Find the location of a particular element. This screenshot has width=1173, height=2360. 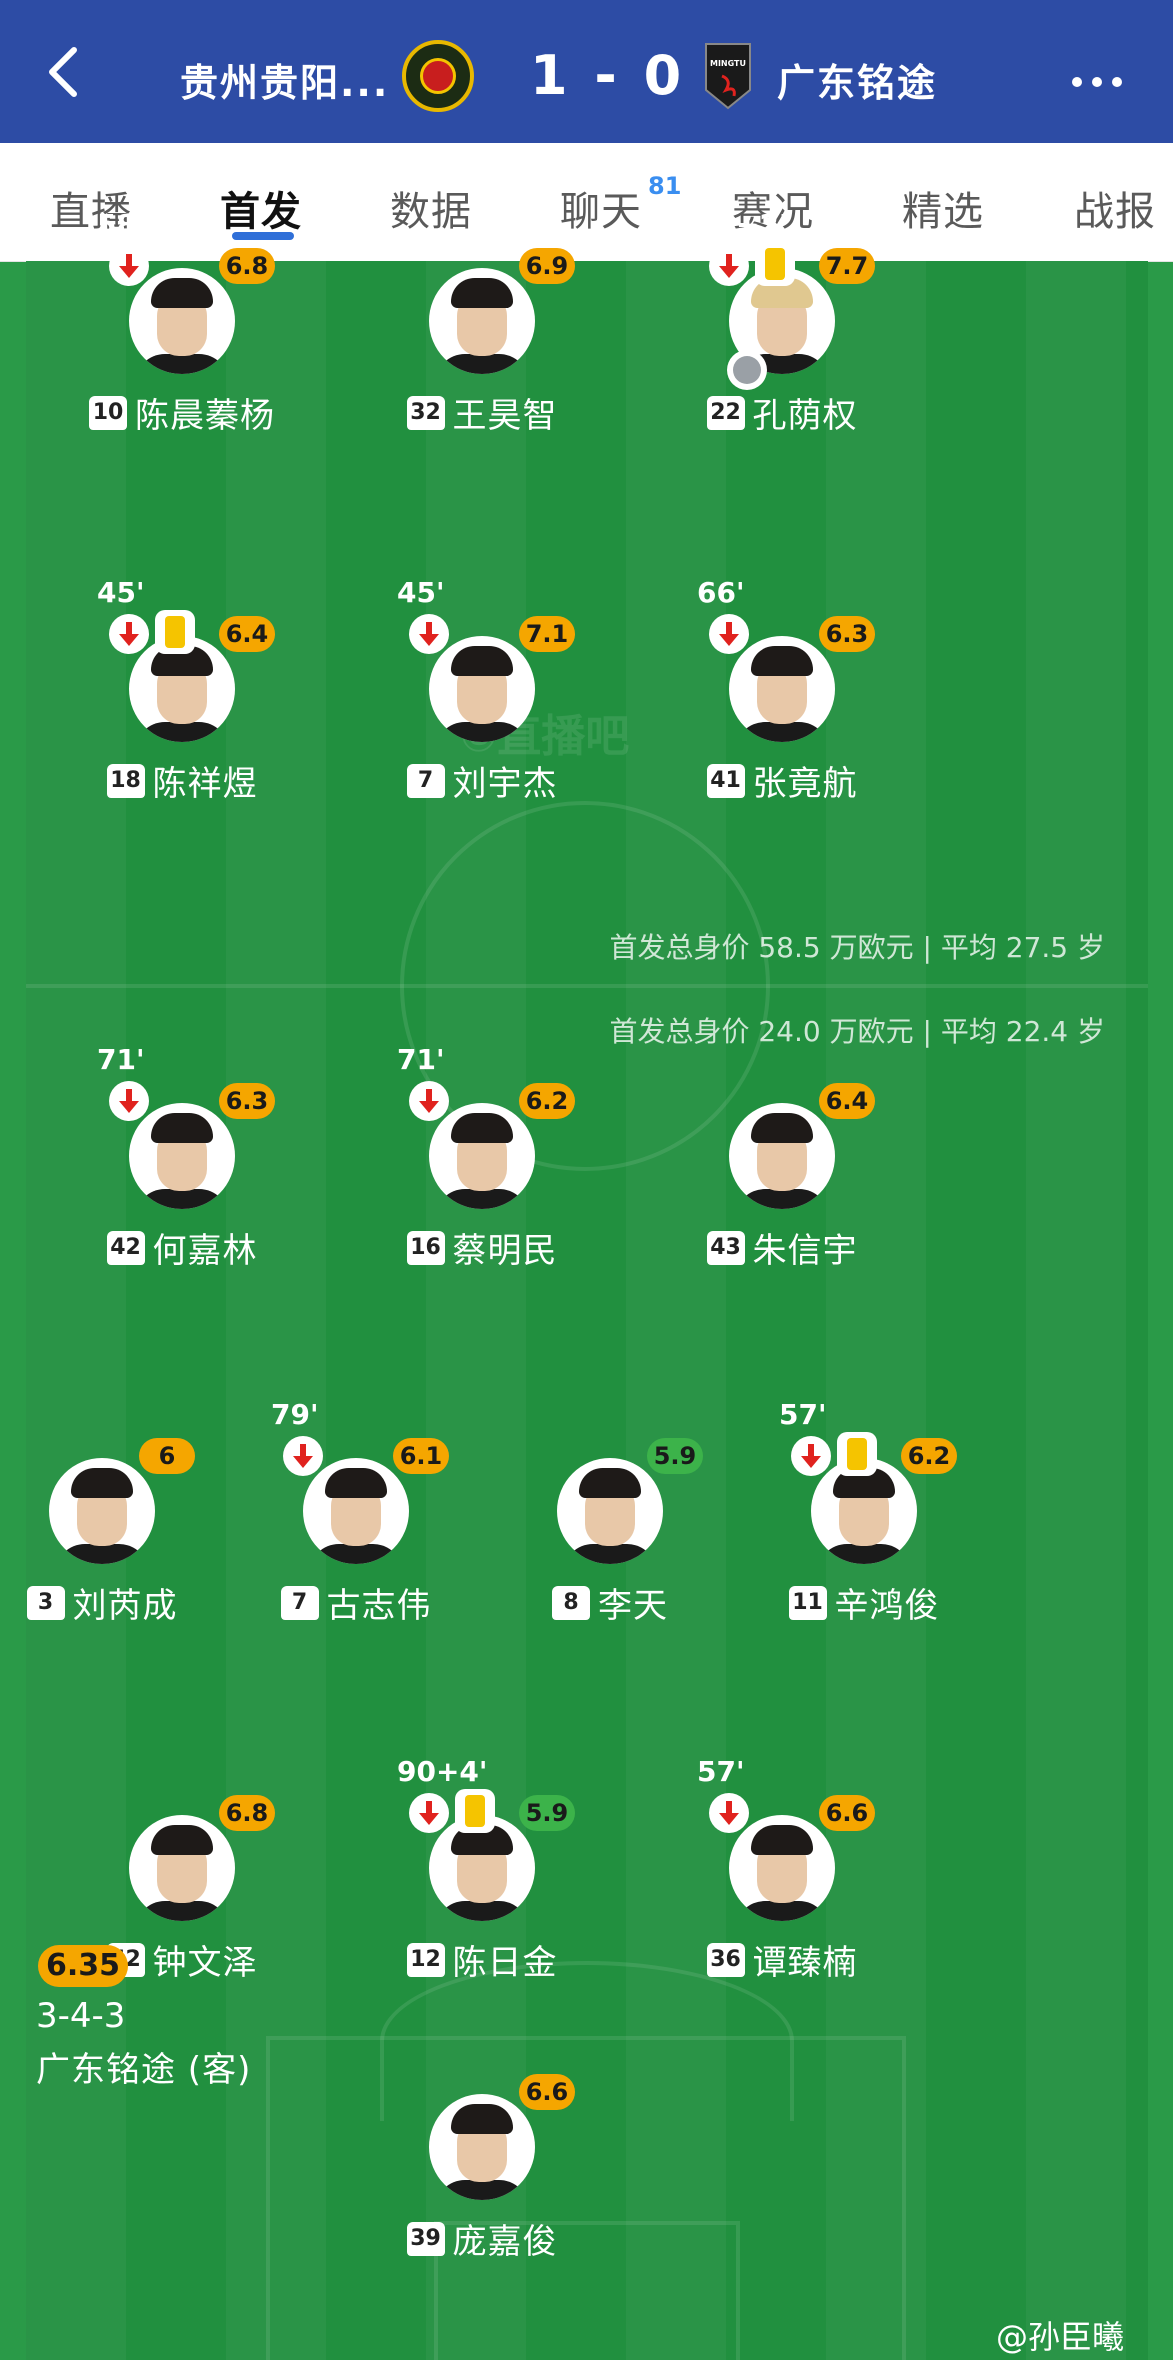

jersey-number: 11 is located at coordinates (807, 1602).